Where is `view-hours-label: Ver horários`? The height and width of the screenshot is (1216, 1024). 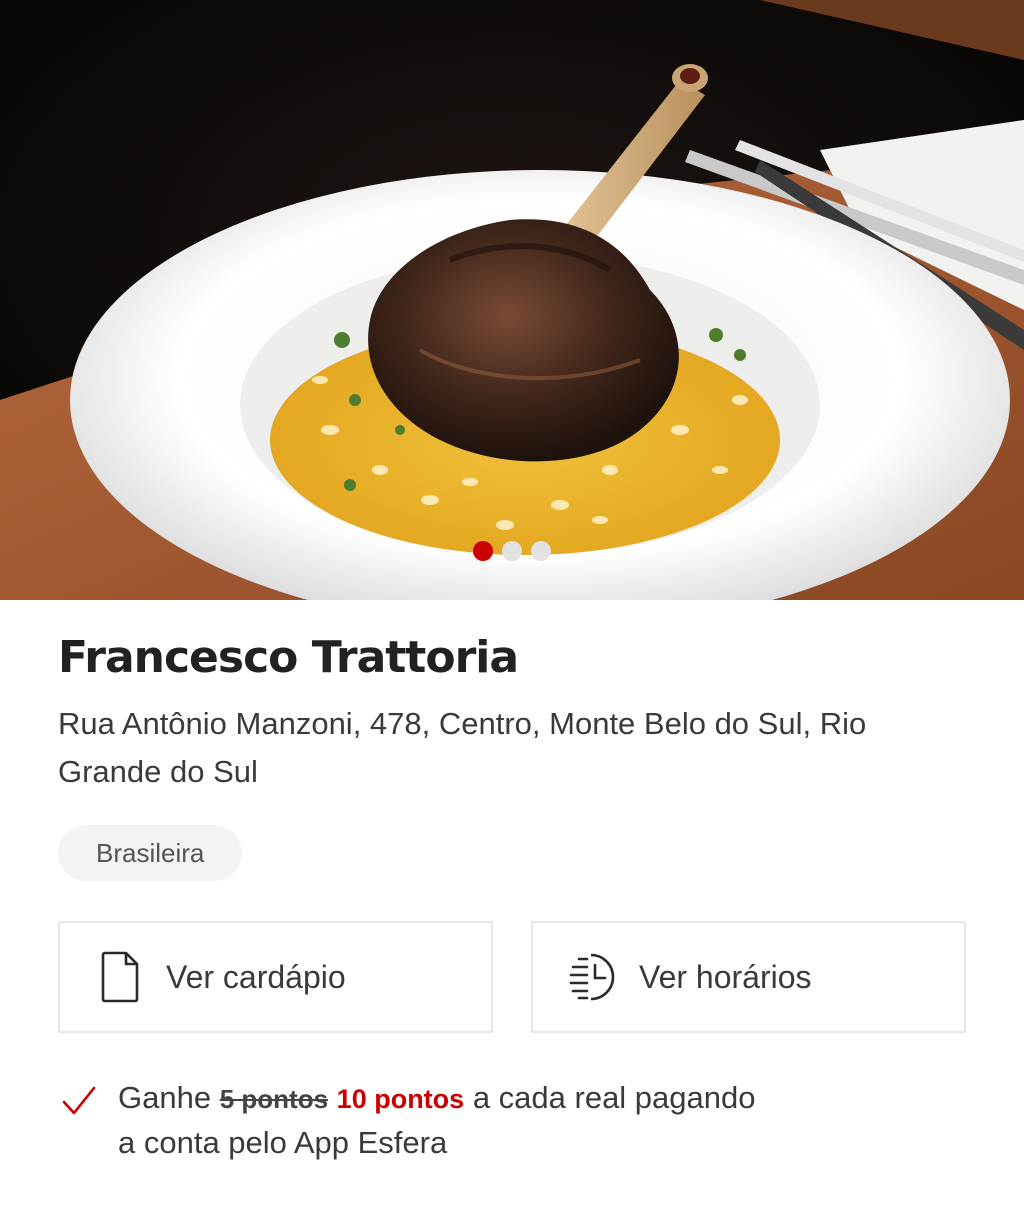
view-hours-label: Ver horários is located at coordinates (725, 976).